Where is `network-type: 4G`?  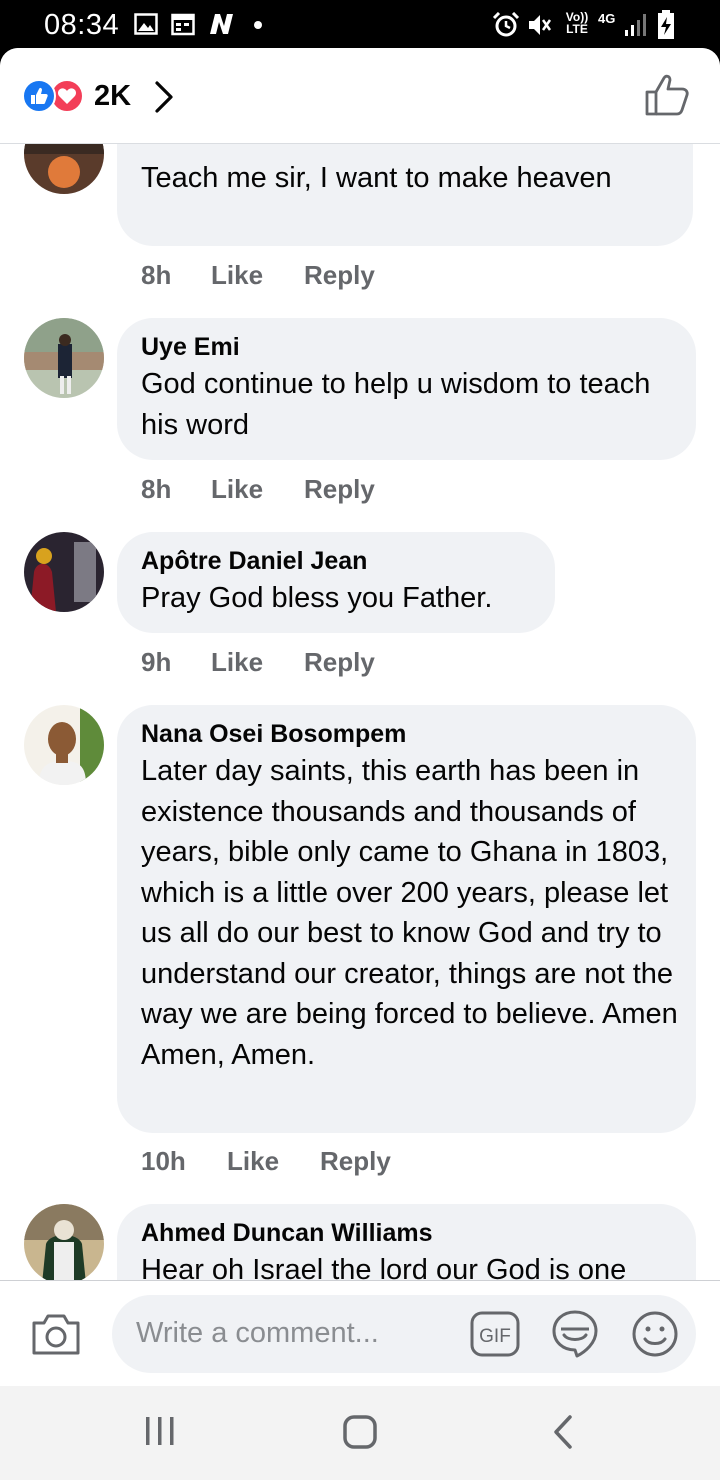
network-type: 4G is located at coordinates (607, 18).